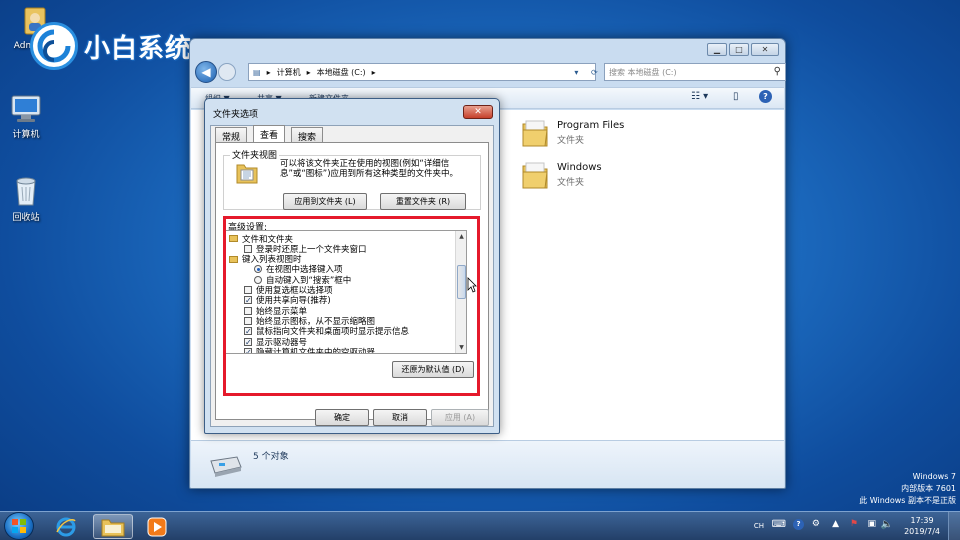  I want to click on settings-icon: ⚙, so click(816, 524).